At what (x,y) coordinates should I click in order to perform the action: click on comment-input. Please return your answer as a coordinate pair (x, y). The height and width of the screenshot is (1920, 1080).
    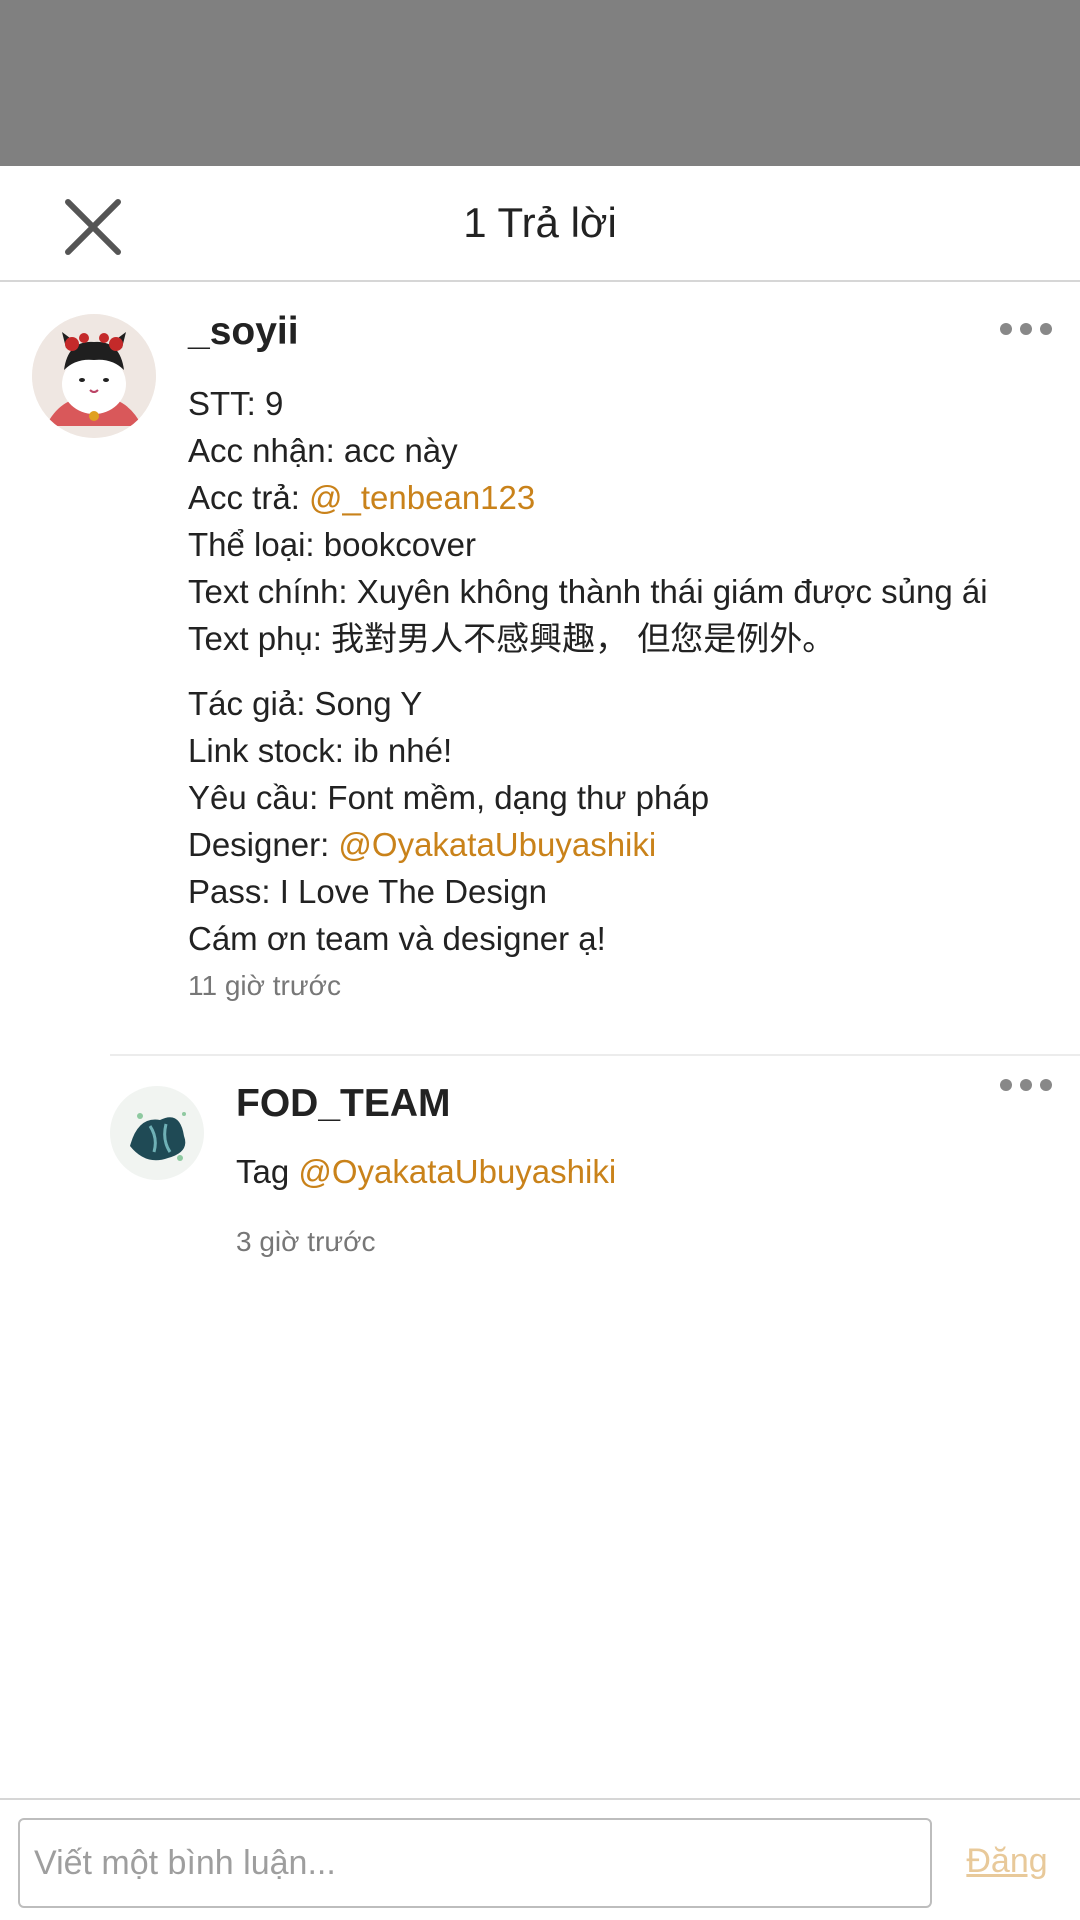
    Looking at the image, I should click on (475, 1863).